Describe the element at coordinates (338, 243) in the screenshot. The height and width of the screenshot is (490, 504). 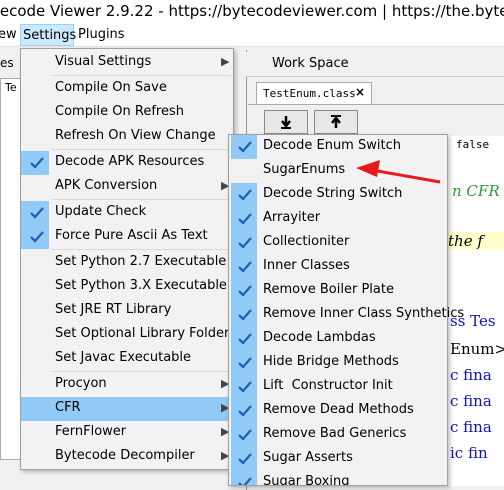
I see `cfr-item-collectioniter: Collectioniter` at that location.